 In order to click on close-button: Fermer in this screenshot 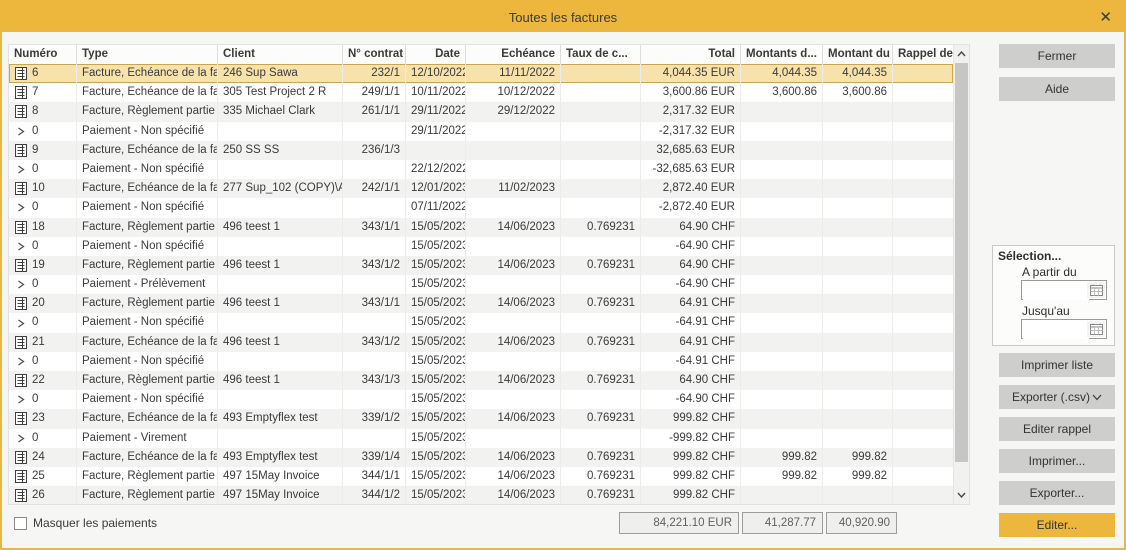, I will do `click(1057, 56)`.